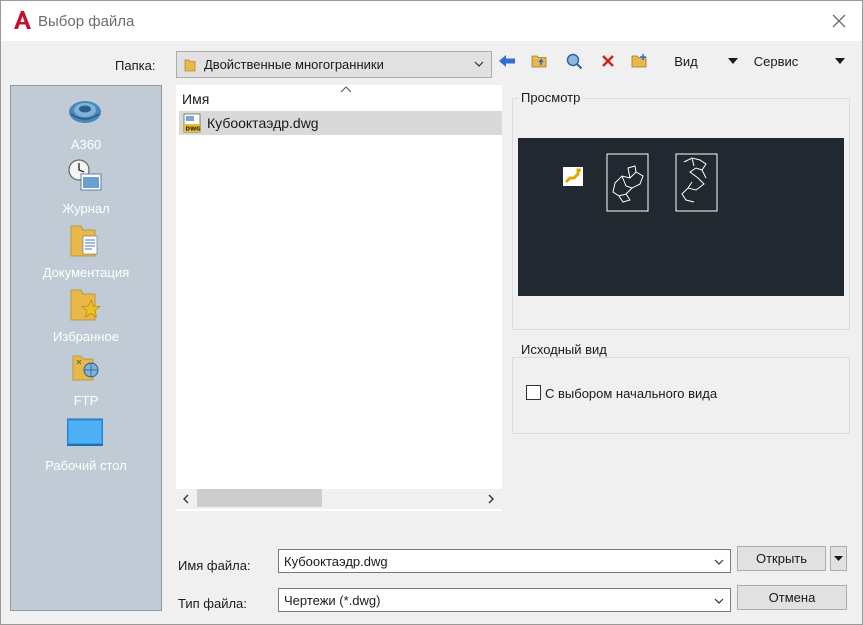  I want to click on place-label: FTP, so click(86, 400).